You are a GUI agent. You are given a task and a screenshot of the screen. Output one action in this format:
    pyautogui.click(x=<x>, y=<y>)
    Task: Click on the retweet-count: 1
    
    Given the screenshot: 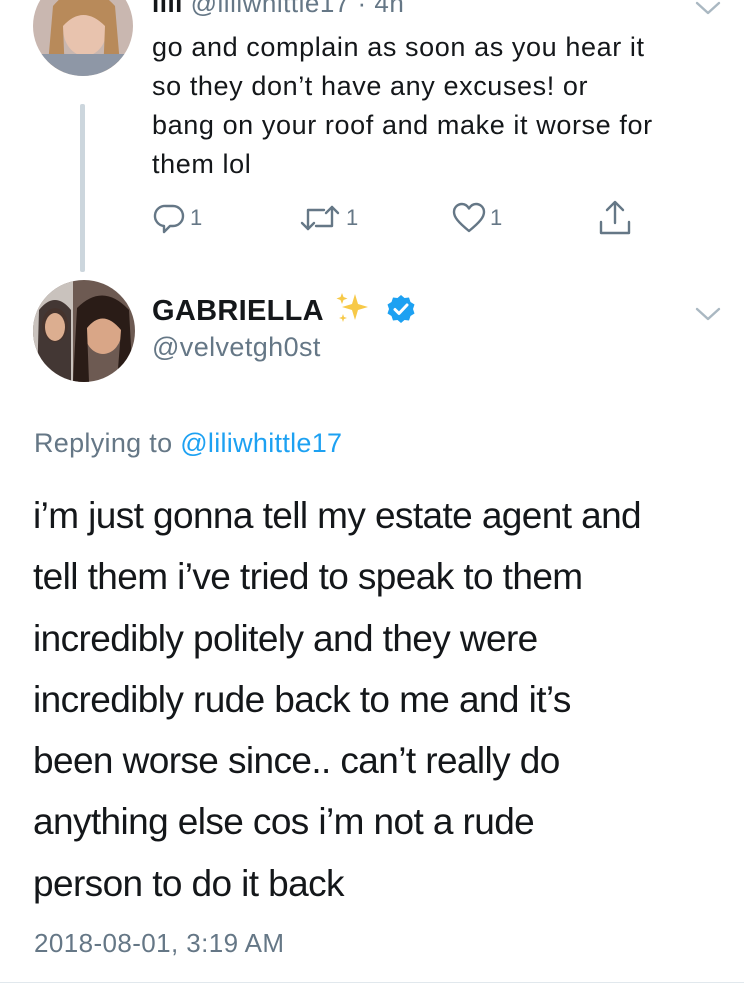 What is the action you would take?
    pyautogui.click(x=352, y=217)
    